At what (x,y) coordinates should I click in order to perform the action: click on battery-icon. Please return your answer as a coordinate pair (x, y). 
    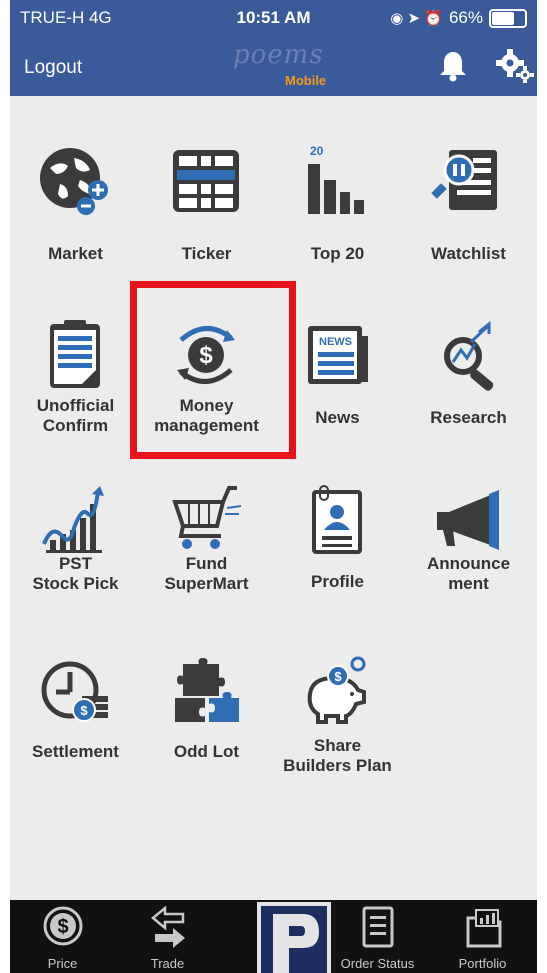
    Looking at the image, I should click on (508, 18).